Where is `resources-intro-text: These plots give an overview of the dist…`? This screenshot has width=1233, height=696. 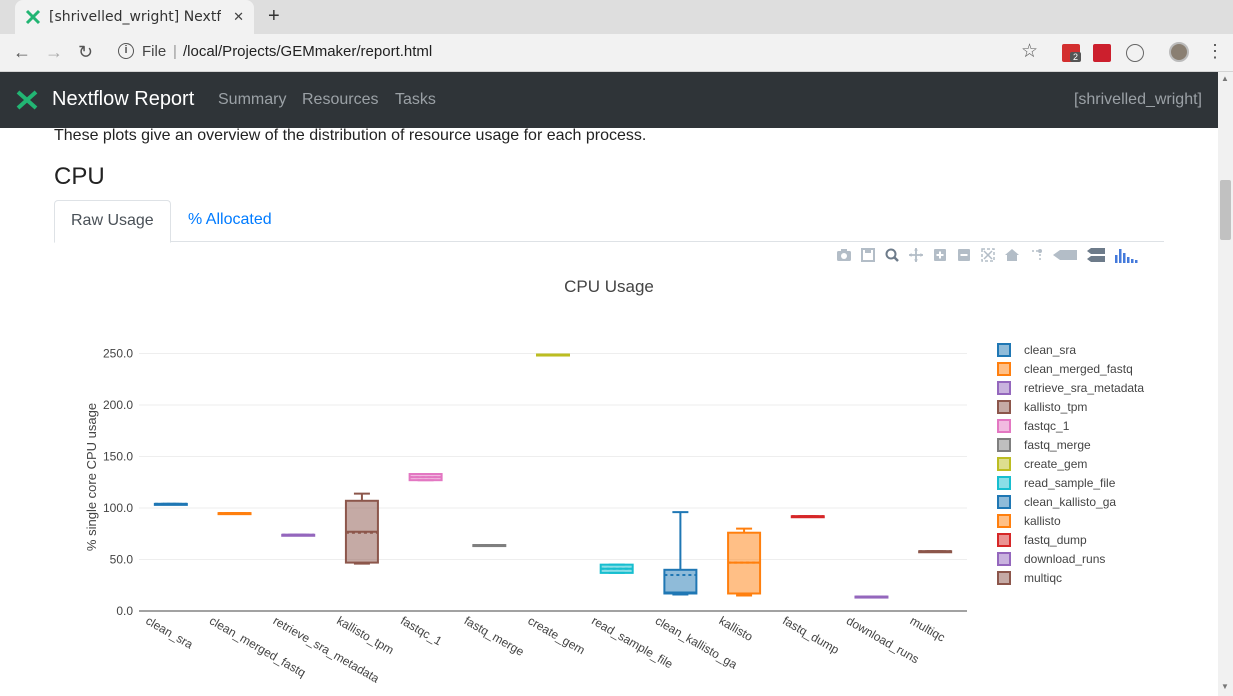 resources-intro-text: These plots give an overview of the dist… is located at coordinates (350, 135).